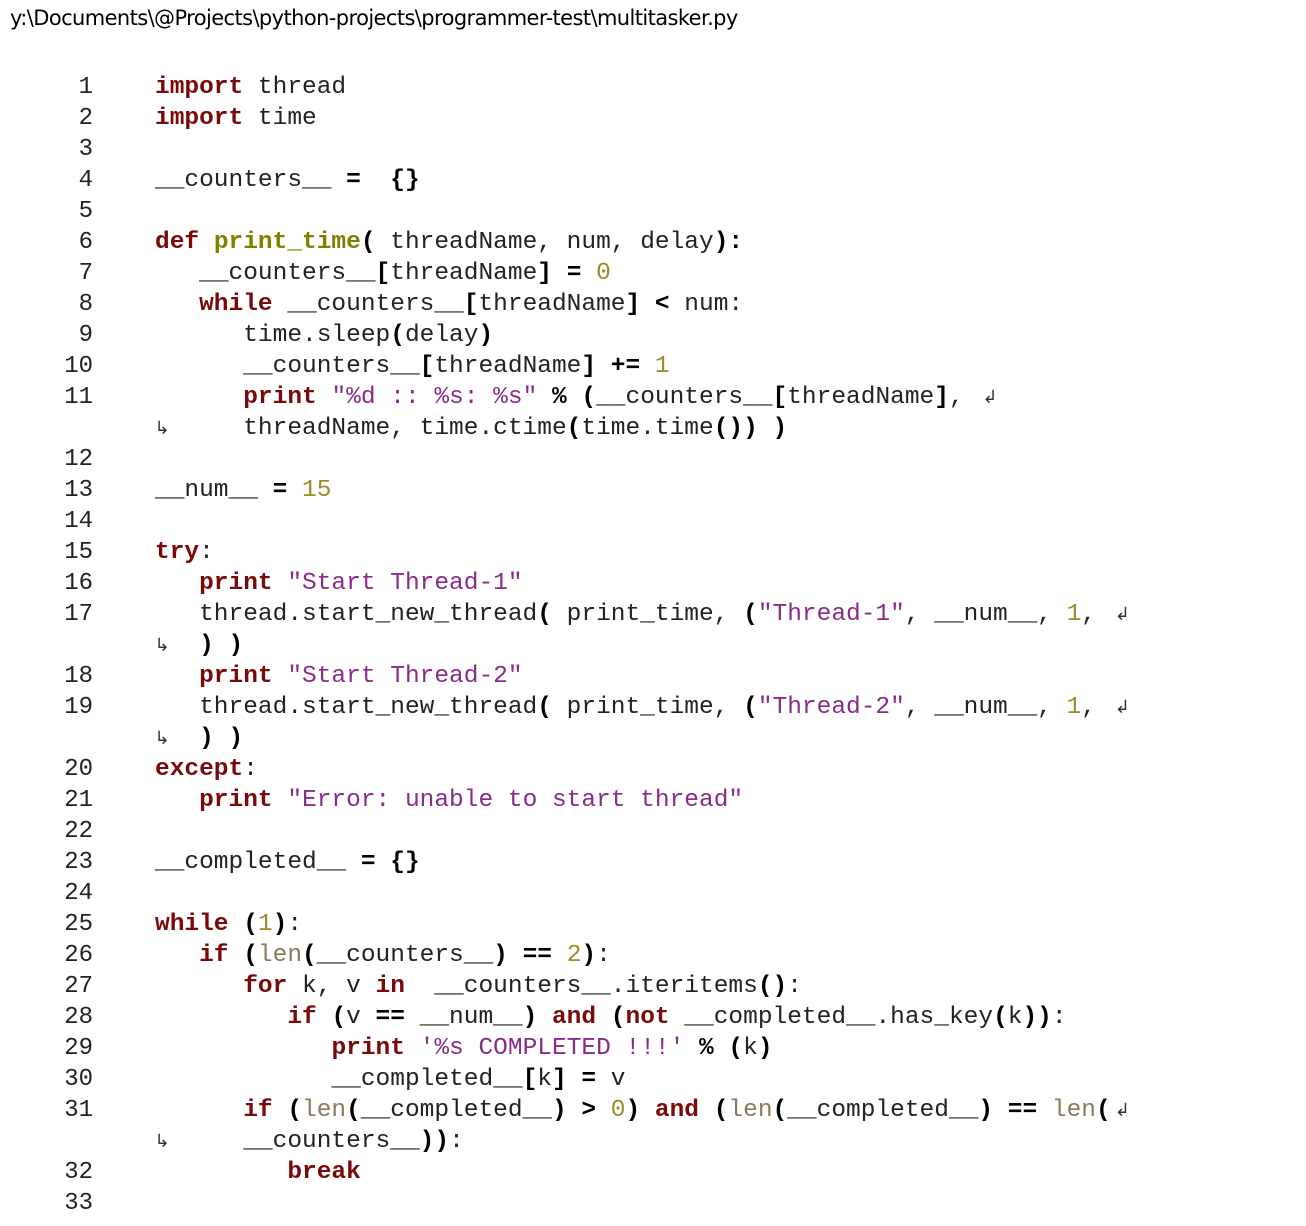 The image size is (1306, 1226). What do you see at coordinates (78, 1017) in the screenshot?
I see `line-number: 28` at bounding box center [78, 1017].